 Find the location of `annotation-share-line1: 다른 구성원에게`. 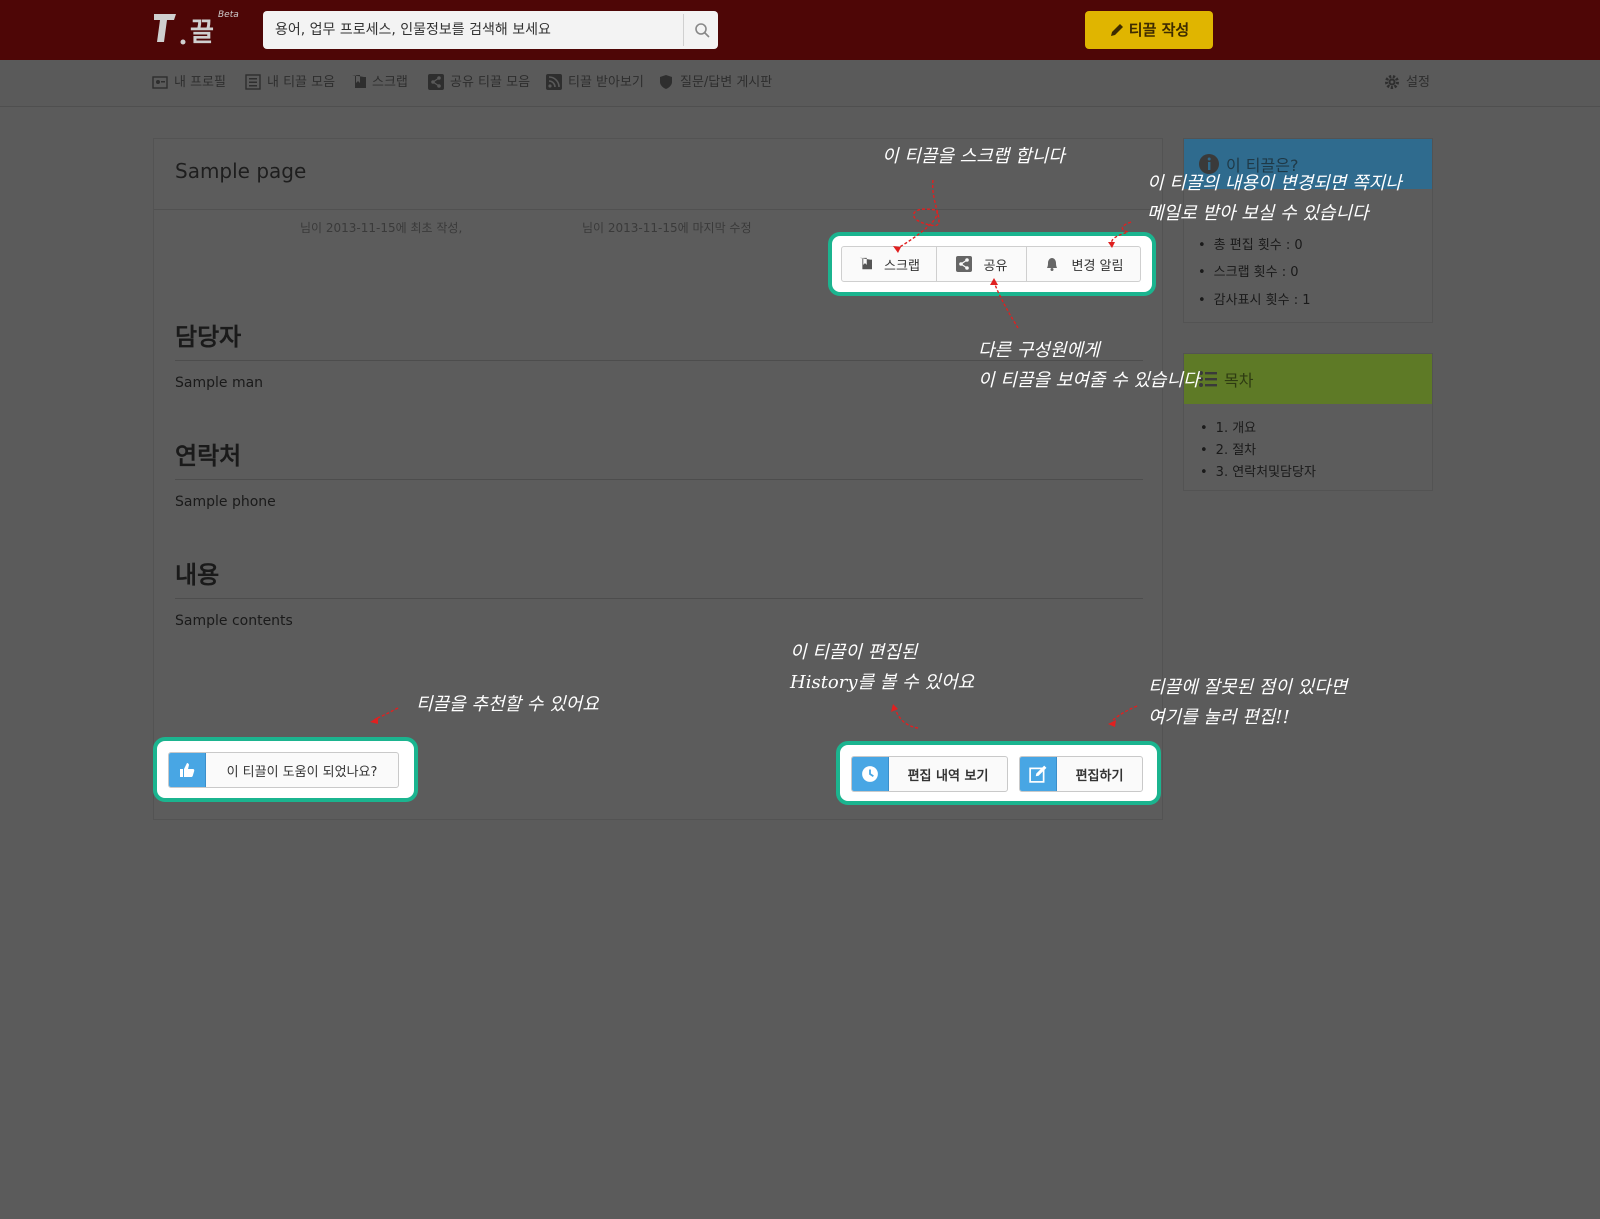

annotation-share-line1: 다른 구성원에게 is located at coordinates (1039, 350).